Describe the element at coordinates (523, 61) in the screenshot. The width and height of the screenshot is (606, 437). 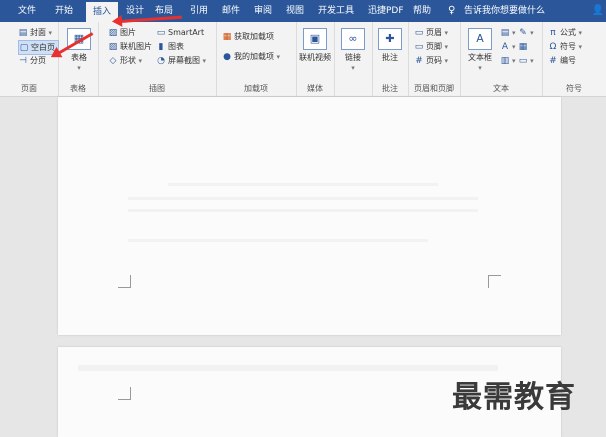
I see `object-icon: ▭` at that location.